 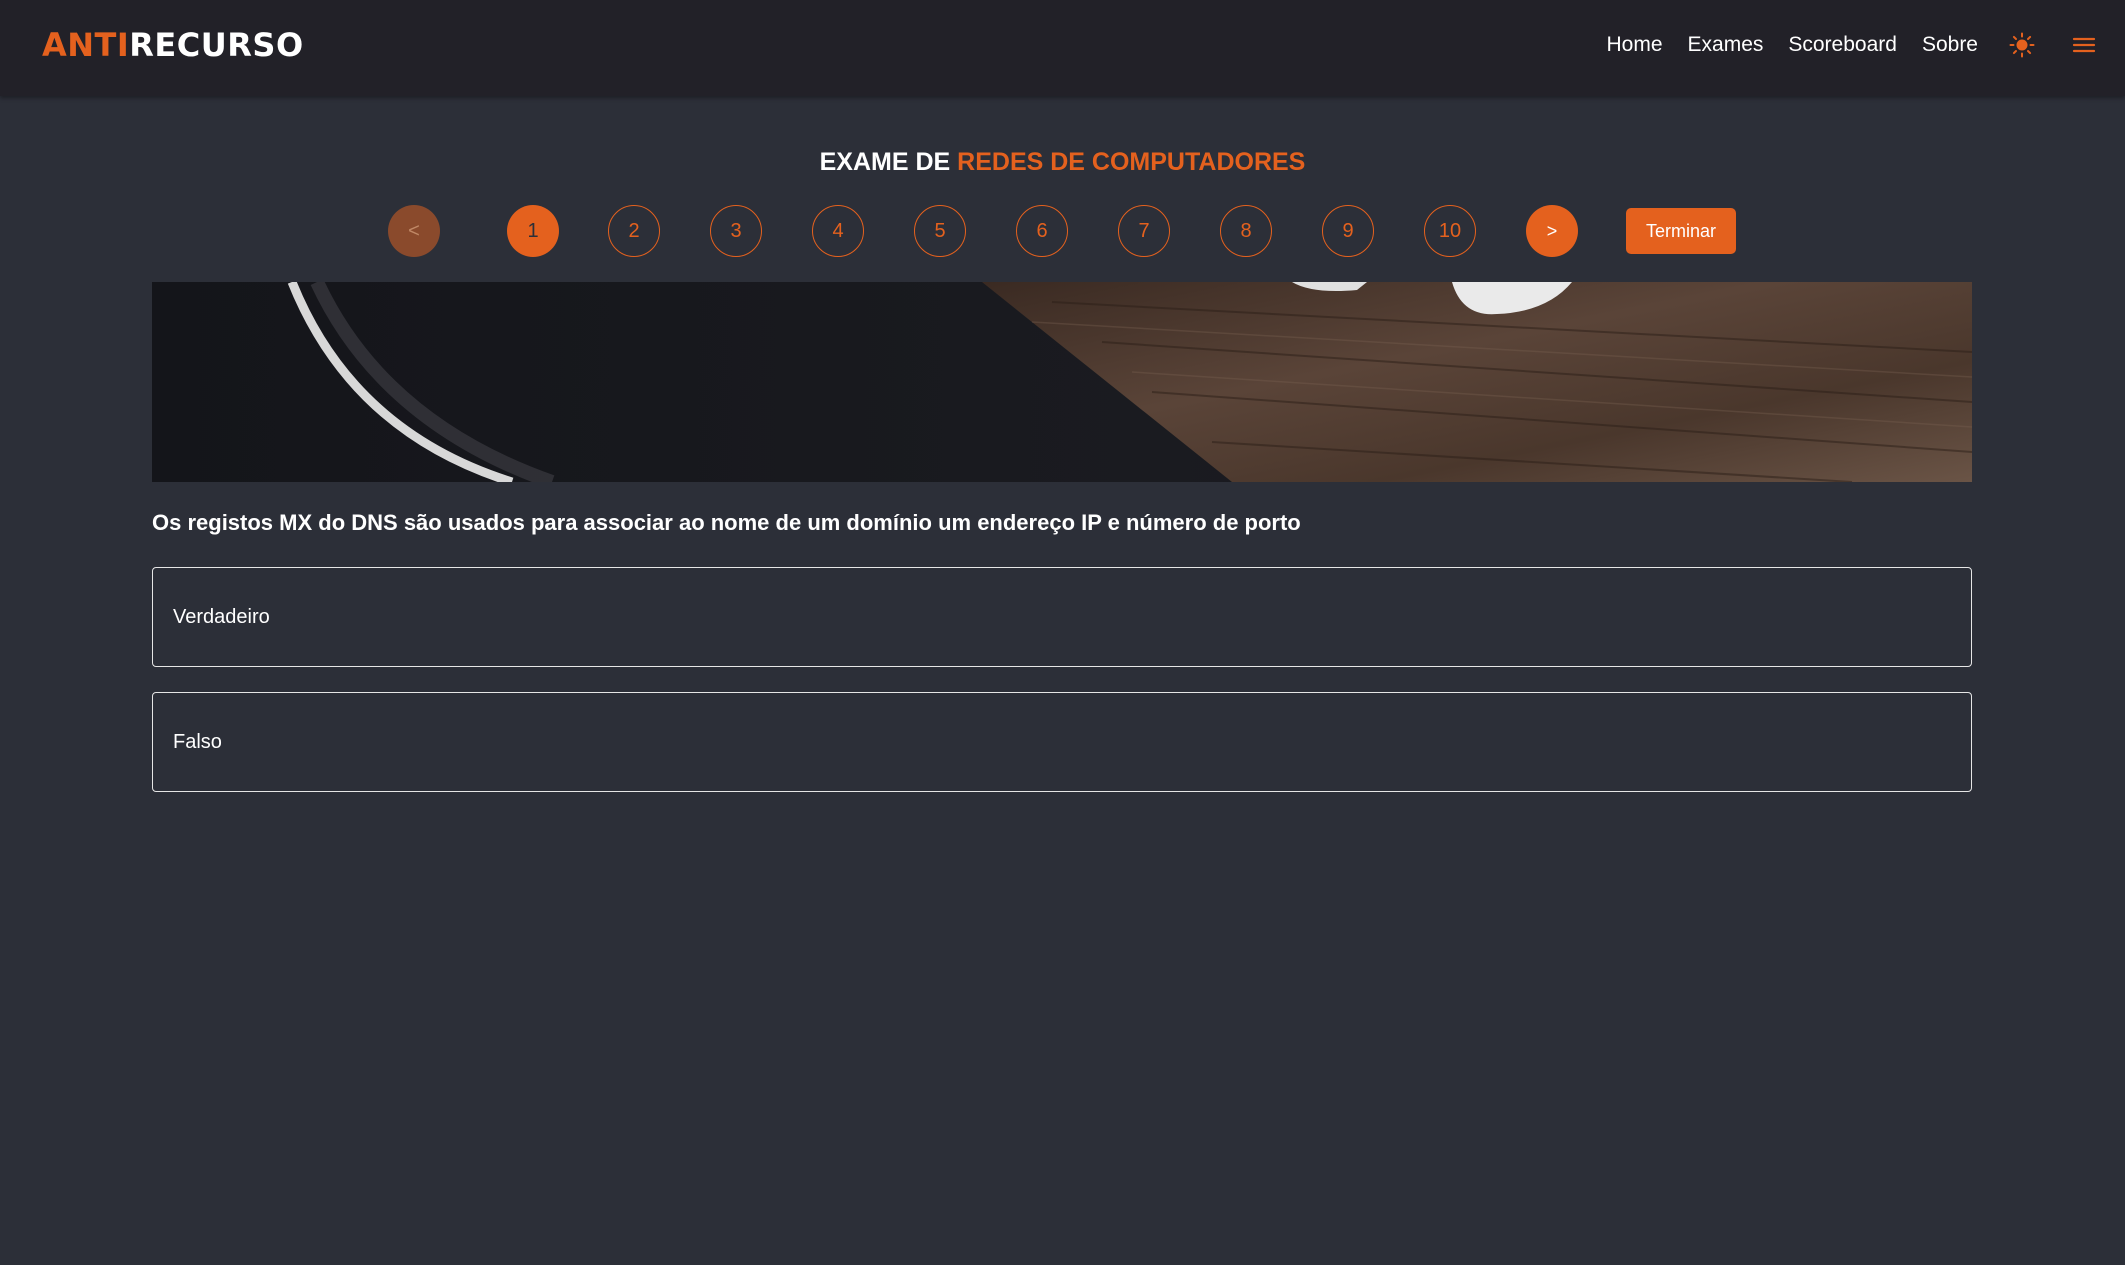 I want to click on page-button-1: 1, so click(x=533, y=231).